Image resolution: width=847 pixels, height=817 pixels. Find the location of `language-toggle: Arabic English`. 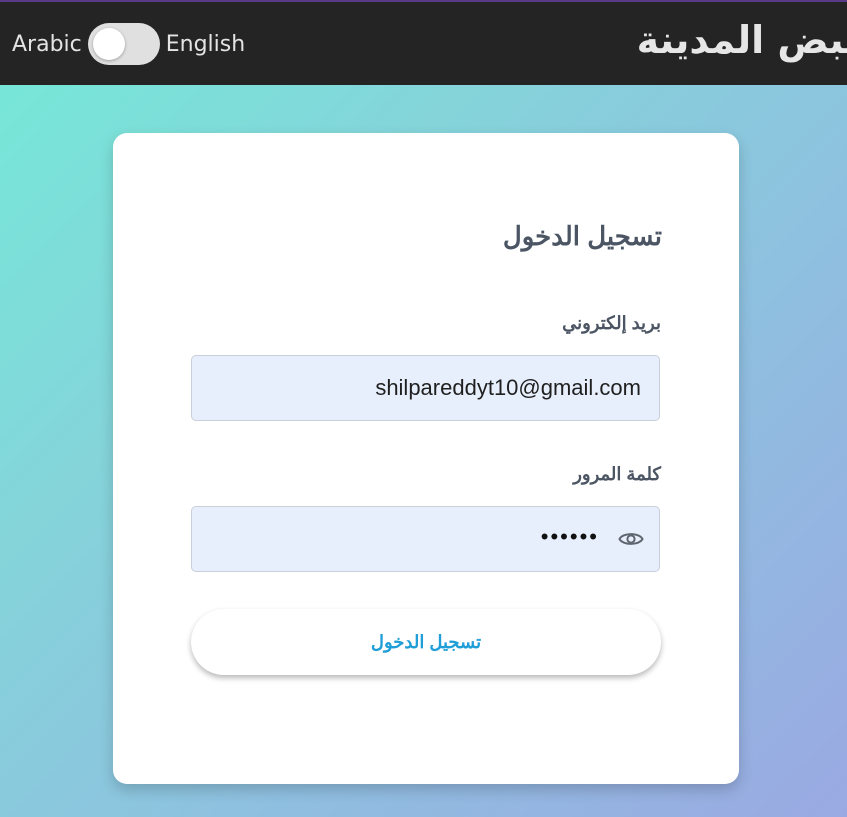

language-toggle: Arabic English is located at coordinates (128, 44).